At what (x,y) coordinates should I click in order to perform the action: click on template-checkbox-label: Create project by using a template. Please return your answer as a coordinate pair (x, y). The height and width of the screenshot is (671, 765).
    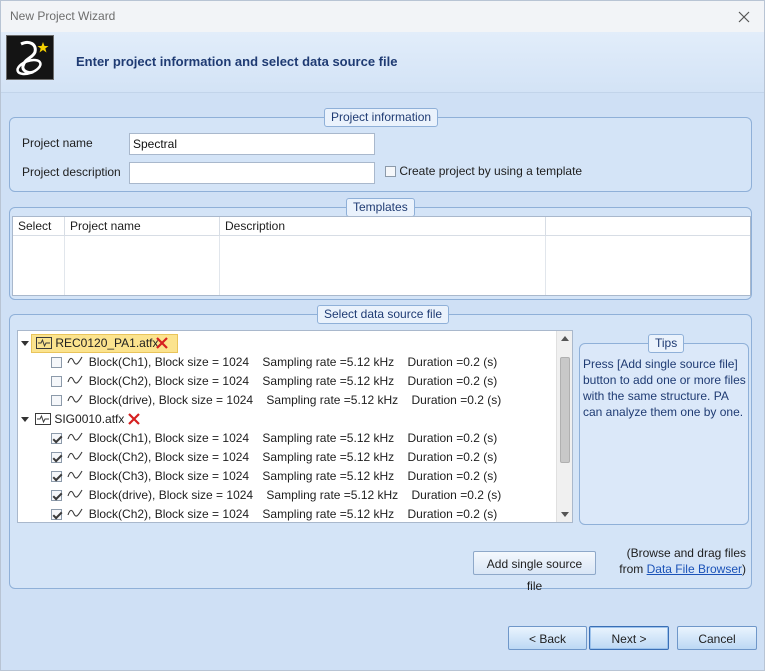
    Looking at the image, I should click on (491, 171).